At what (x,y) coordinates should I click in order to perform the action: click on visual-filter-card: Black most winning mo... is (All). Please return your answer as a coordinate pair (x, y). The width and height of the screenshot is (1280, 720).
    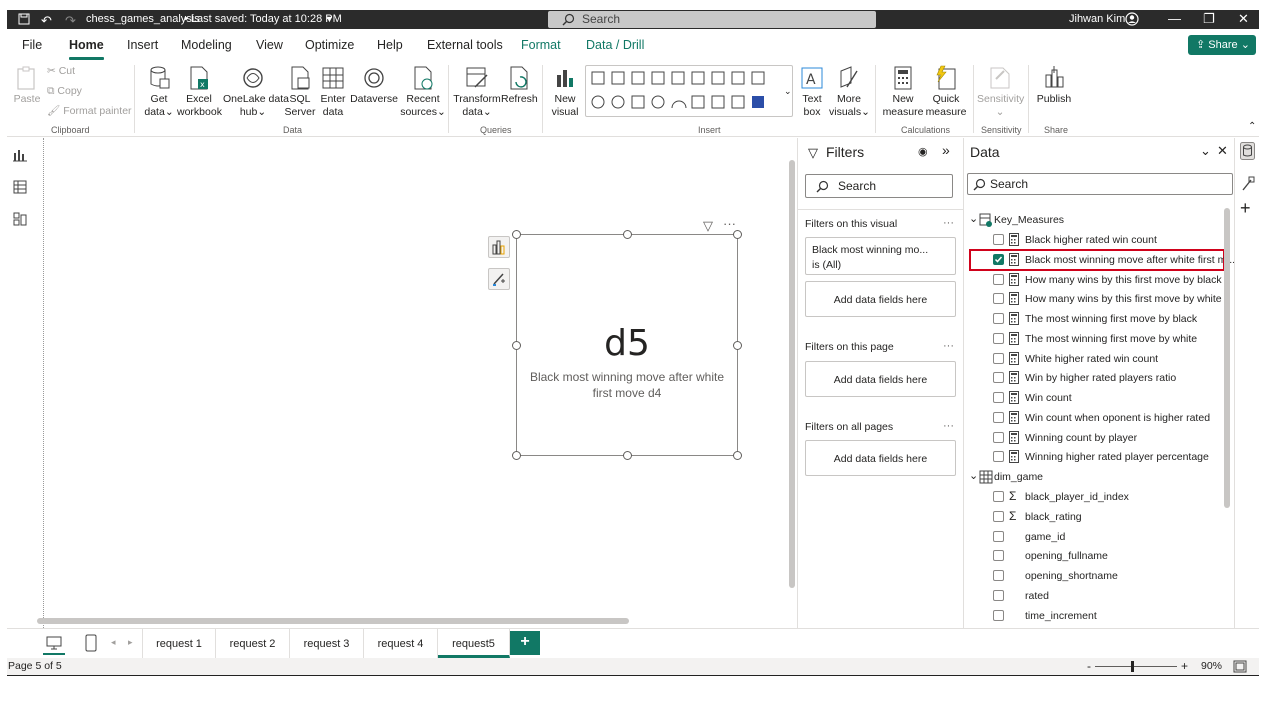
    Looking at the image, I should click on (880, 256).